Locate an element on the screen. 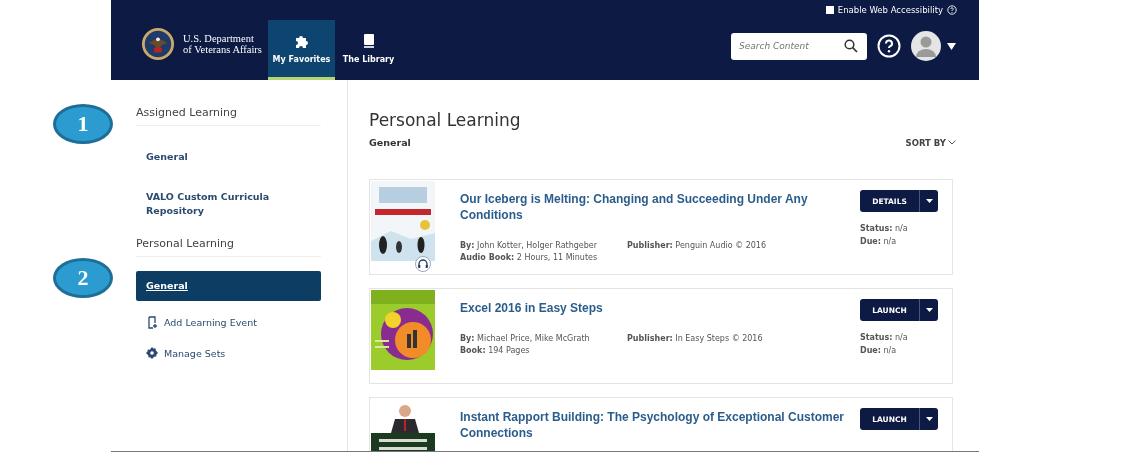 Image resolution: width=1130 pixels, height=460 pixels. field-value: In Easy Steps © 2016 is located at coordinates (719, 339).